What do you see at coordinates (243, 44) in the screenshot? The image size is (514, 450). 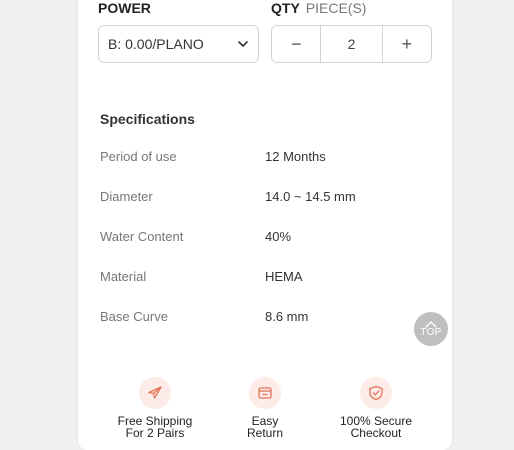 I see `chevron-down-icon` at bounding box center [243, 44].